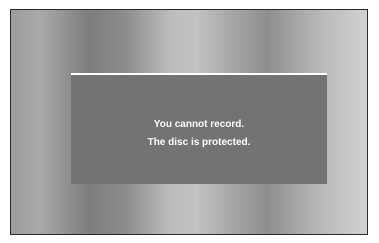 The image size is (379, 243). What do you see at coordinates (199, 124) in the screenshot?
I see `error-message-line-1: You cannot record.` at bounding box center [199, 124].